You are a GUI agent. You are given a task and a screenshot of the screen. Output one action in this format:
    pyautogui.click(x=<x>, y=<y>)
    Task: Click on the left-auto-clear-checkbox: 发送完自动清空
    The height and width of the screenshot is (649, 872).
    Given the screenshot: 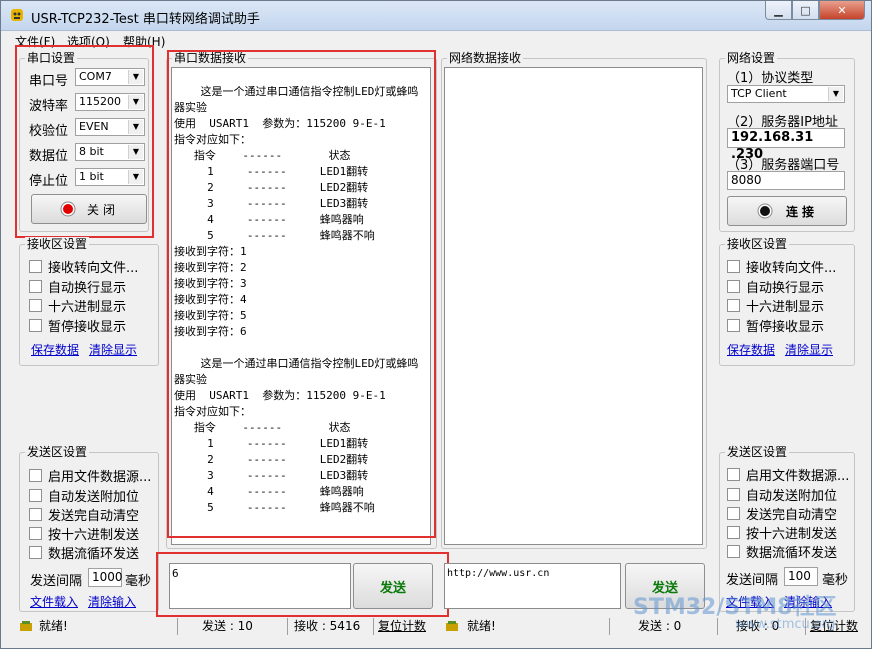 What is the action you would take?
    pyautogui.click(x=84, y=515)
    